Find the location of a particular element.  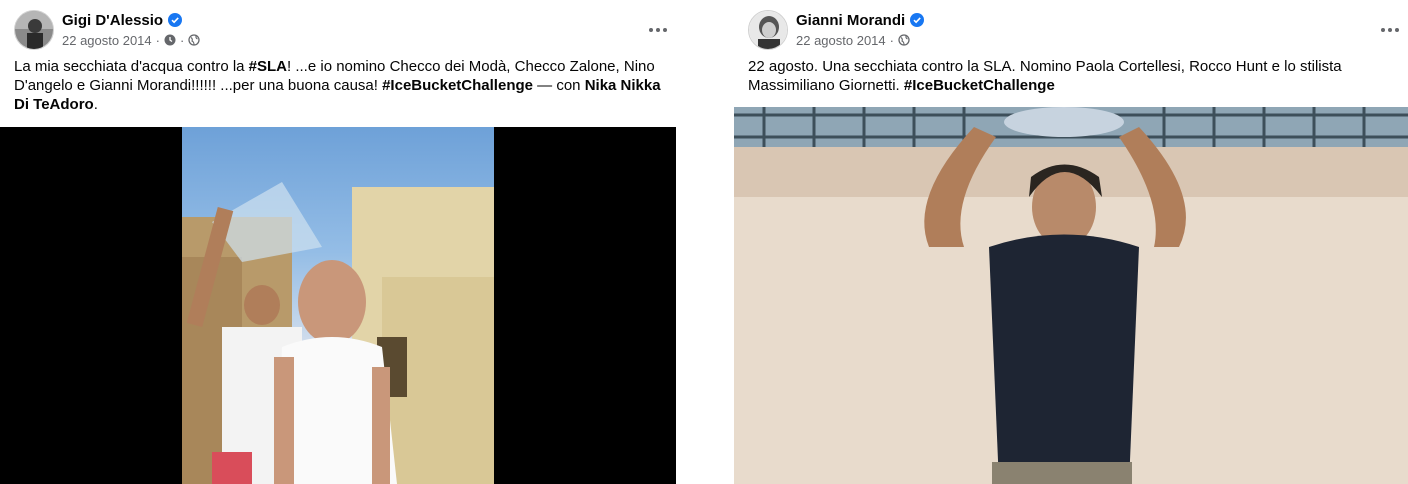

author-line: Gianni Morandi is located at coordinates (860, 20).